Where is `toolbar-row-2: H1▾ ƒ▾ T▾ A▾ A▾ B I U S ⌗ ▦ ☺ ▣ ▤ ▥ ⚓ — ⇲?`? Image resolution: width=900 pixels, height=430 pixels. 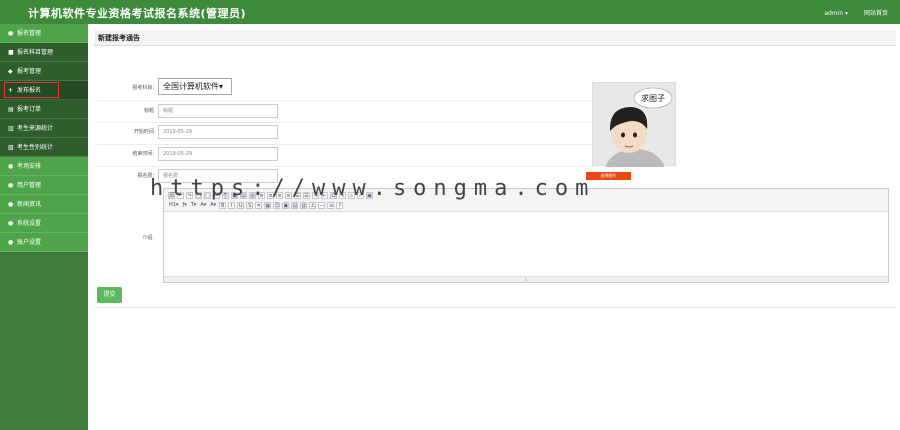
toolbar-row-2: H1▾ ƒ▾ T▾ A▾ A▾ B I U S ⌗ ▦ ☺ ▣ ▤ ▥ ⚓ — ⇲? is located at coordinates (526, 205).